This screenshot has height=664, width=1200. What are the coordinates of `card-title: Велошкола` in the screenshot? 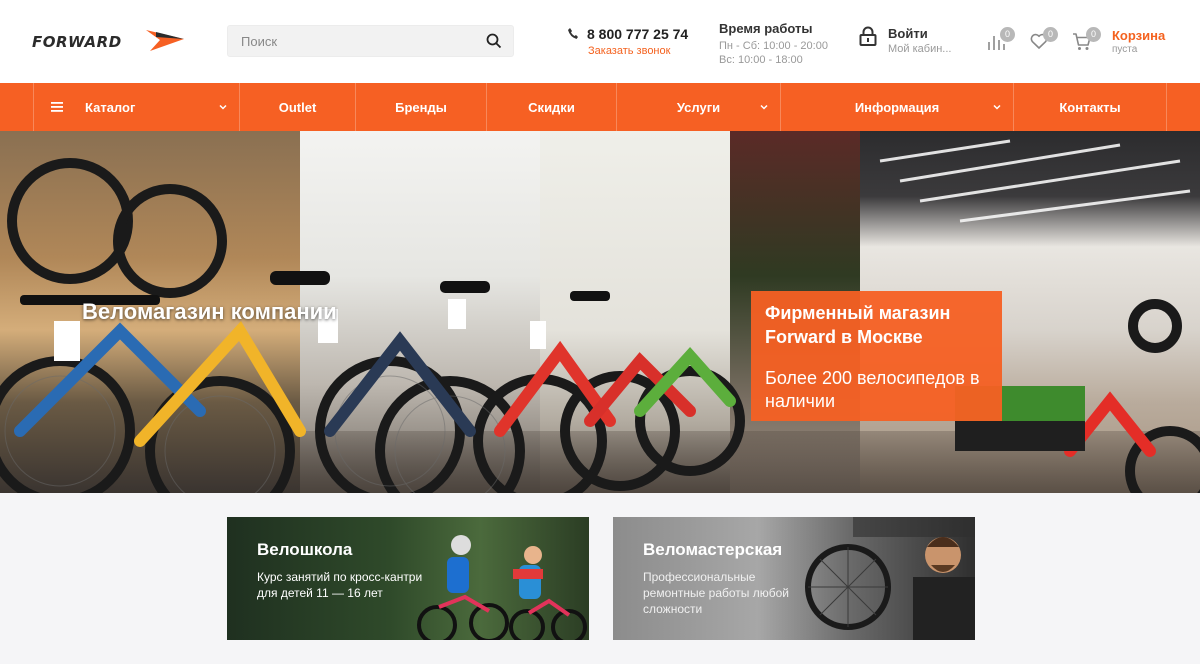 It's located at (305, 549).